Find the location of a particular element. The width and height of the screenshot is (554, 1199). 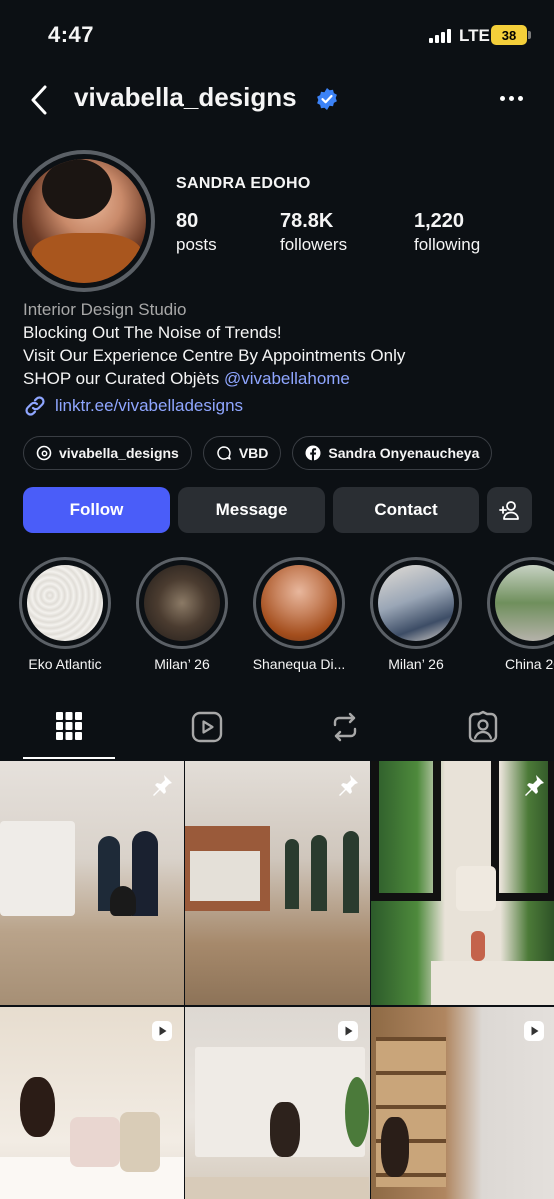

contact-button: Contact is located at coordinates (406, 510).